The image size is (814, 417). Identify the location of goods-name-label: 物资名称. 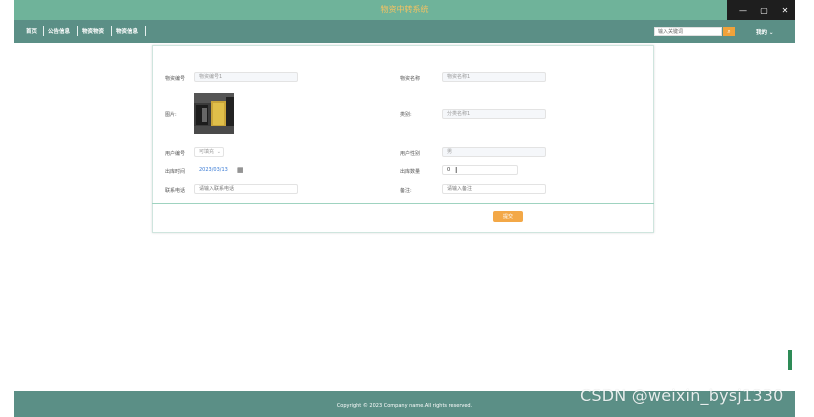
(410, 79).